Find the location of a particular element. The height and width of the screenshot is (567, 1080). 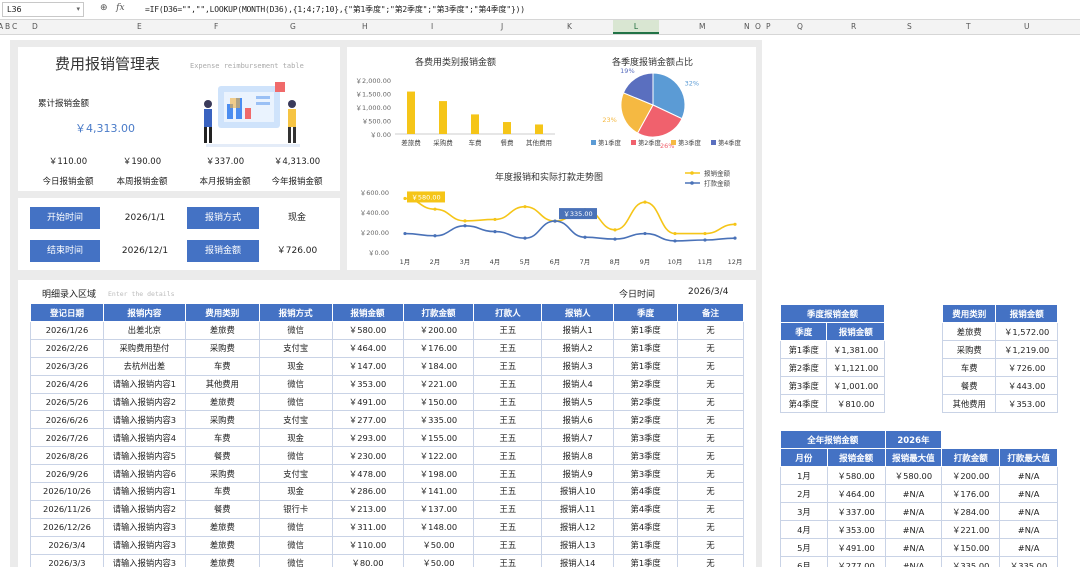

details-cell: ￥147.00 is located at coordinates (367, 366).